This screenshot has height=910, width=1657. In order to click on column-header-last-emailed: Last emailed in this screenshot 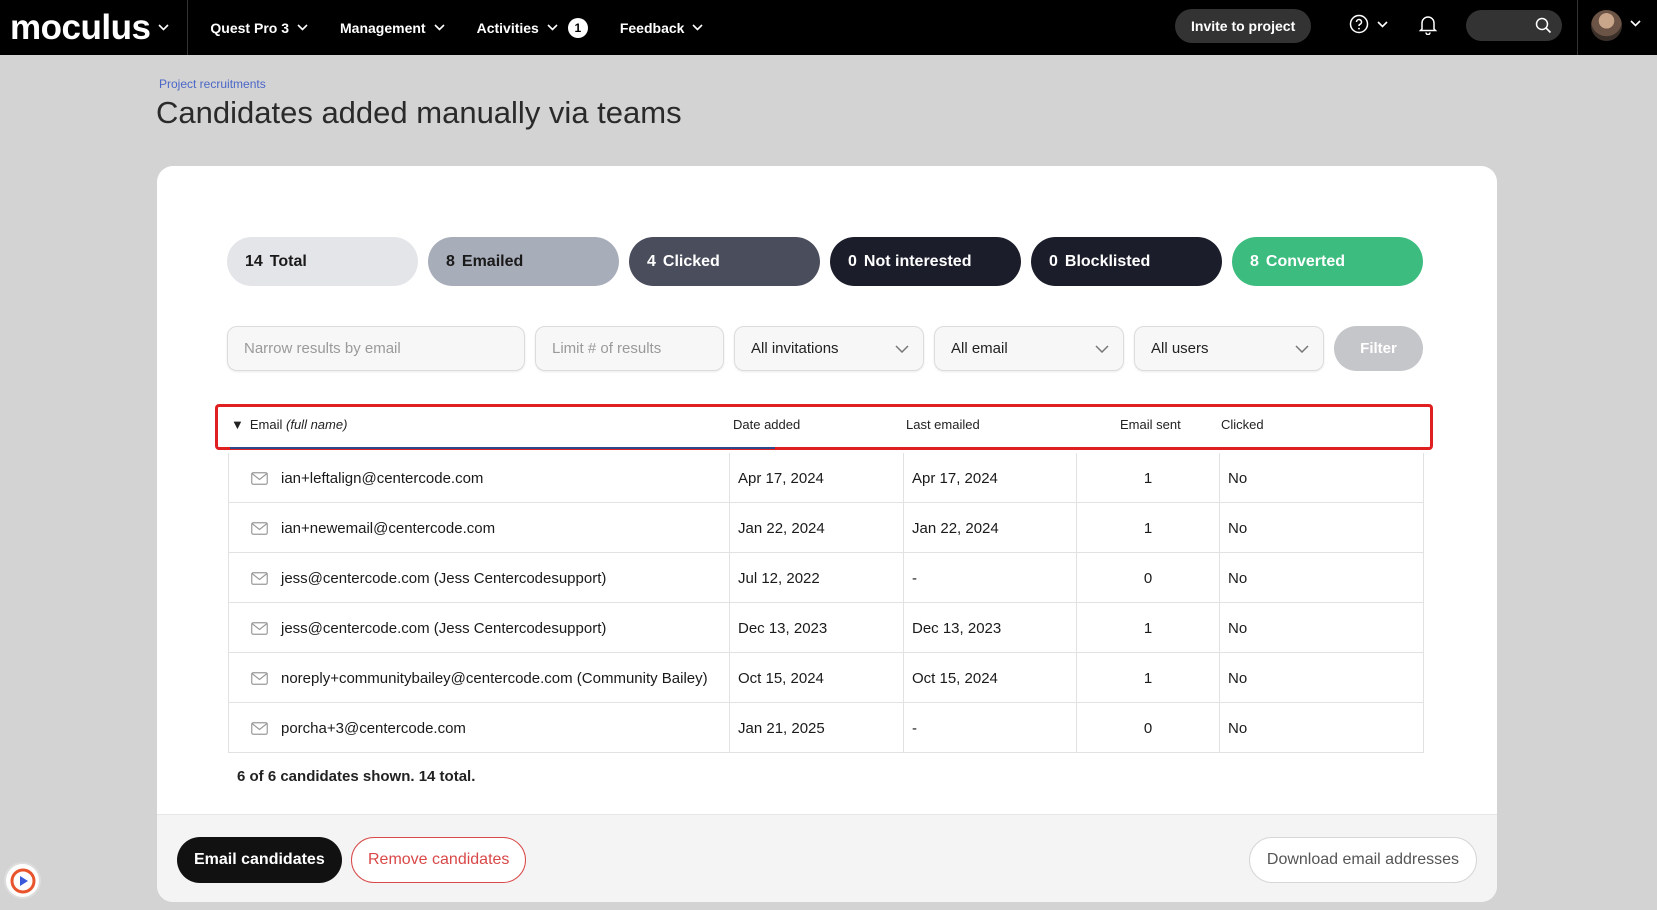, I will do `click(943, 424)`.